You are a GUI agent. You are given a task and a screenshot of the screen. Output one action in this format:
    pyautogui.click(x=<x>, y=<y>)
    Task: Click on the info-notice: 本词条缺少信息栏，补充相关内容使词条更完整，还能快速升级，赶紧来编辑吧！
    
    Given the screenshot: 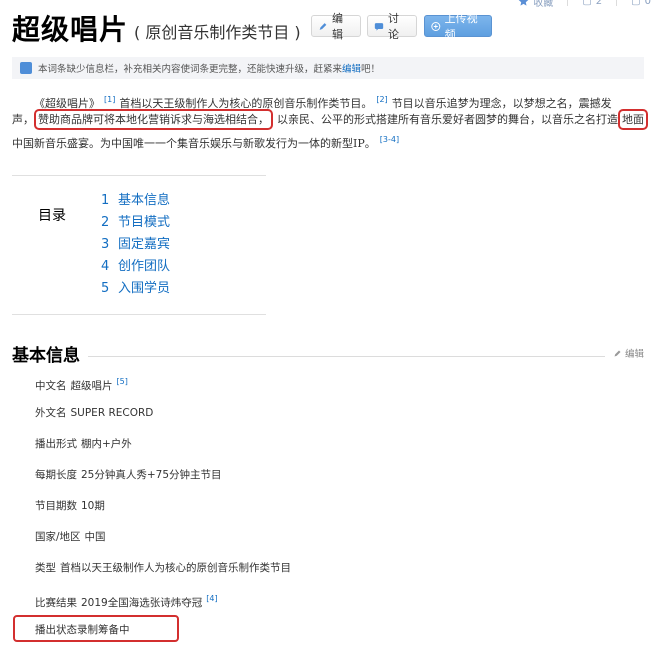 What is the action you would take?
    pyautogui.click(x=328, y=68)
    